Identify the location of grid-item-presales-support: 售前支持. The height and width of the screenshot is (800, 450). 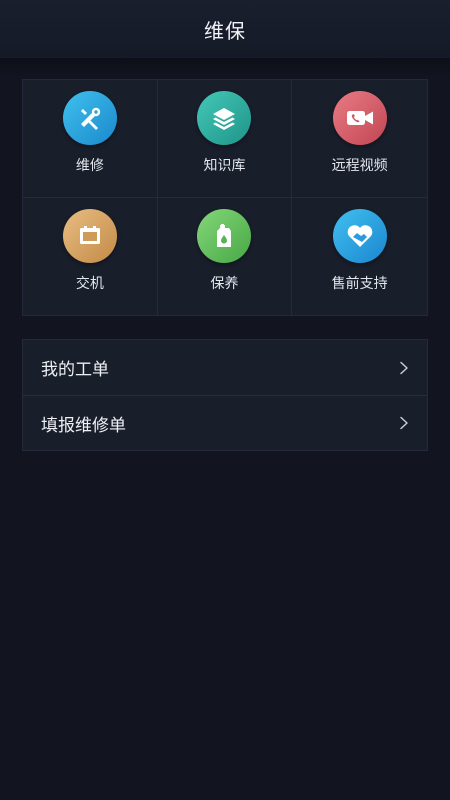
(359, 257).